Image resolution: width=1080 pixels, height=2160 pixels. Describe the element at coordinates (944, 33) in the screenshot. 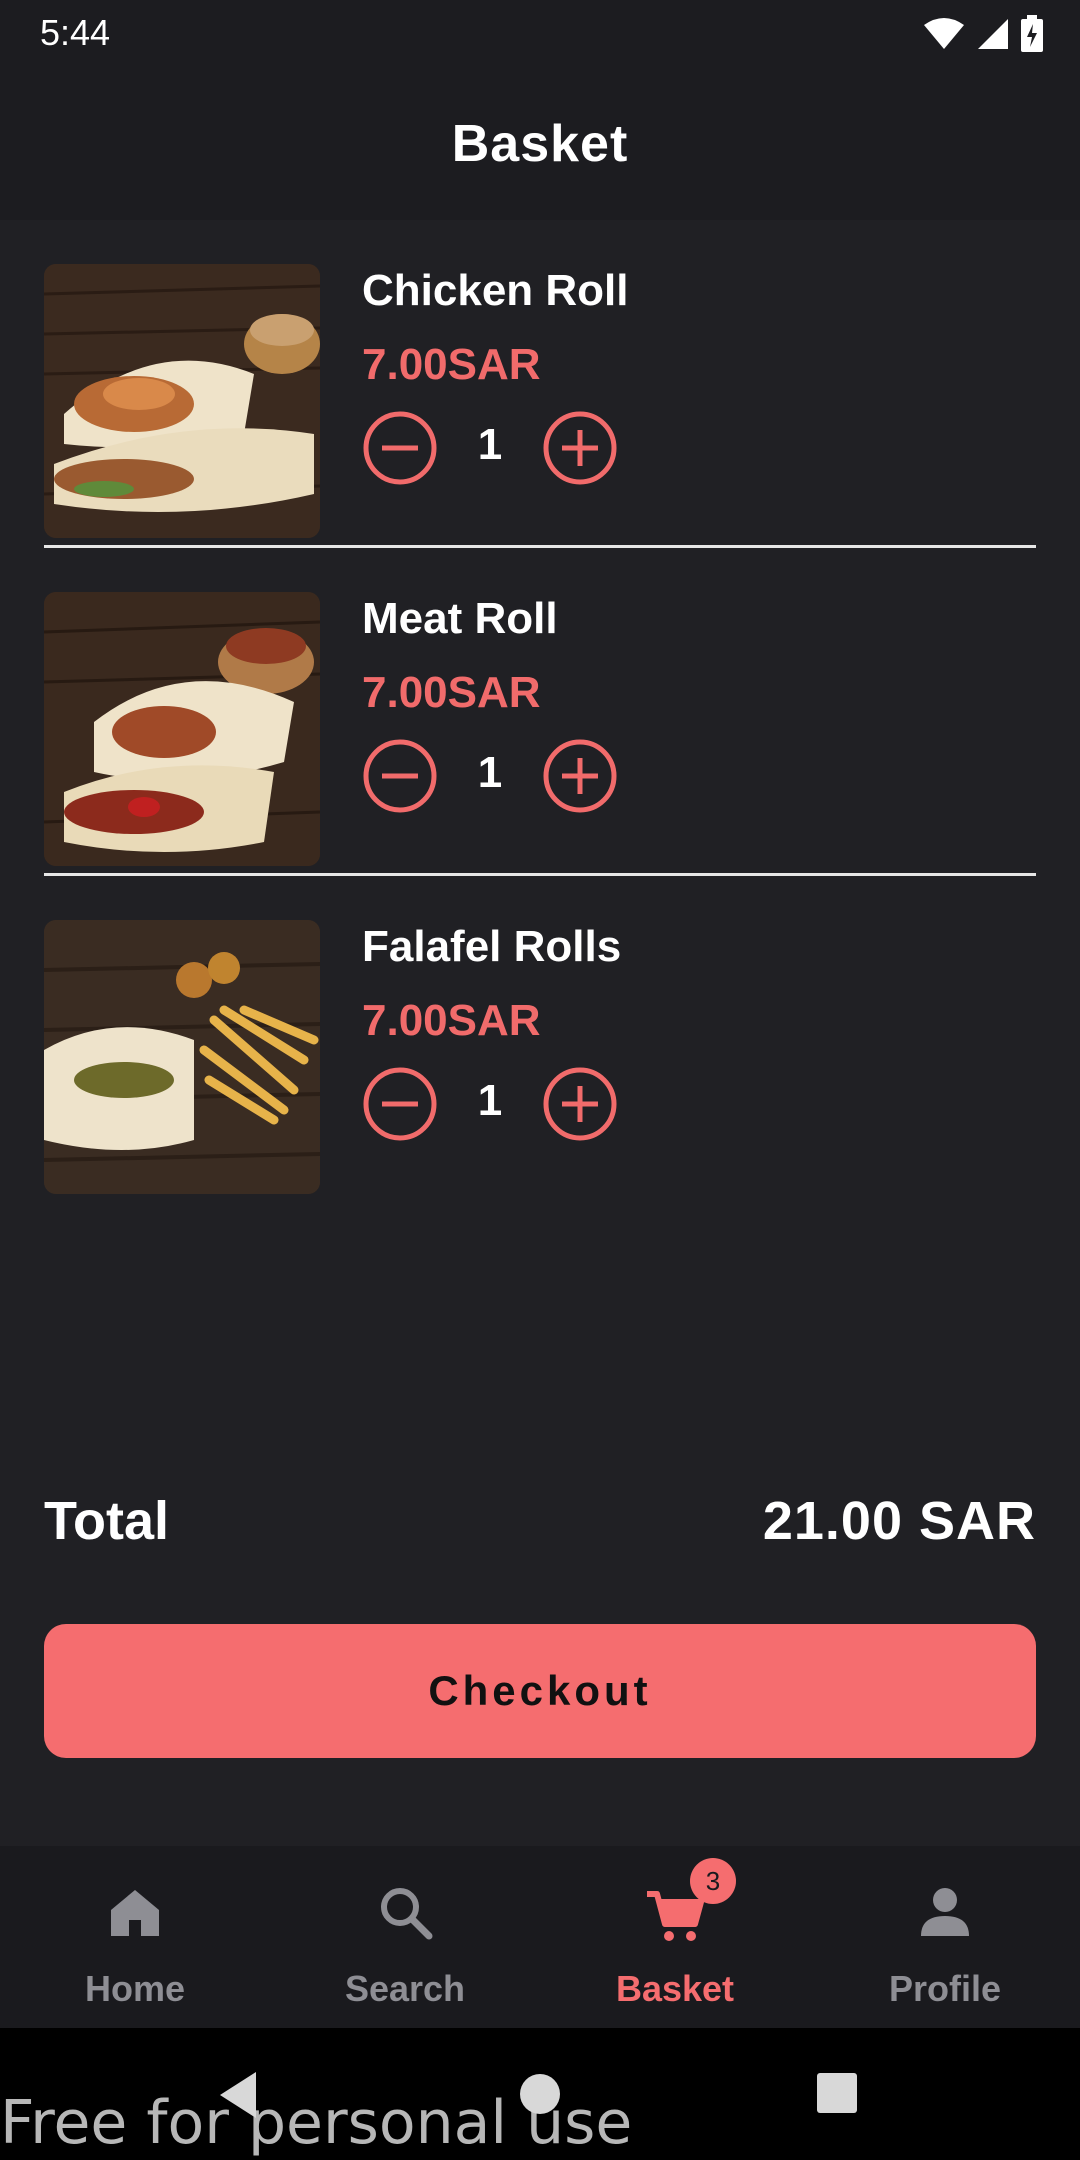

I see `wifi-icon` at that location.